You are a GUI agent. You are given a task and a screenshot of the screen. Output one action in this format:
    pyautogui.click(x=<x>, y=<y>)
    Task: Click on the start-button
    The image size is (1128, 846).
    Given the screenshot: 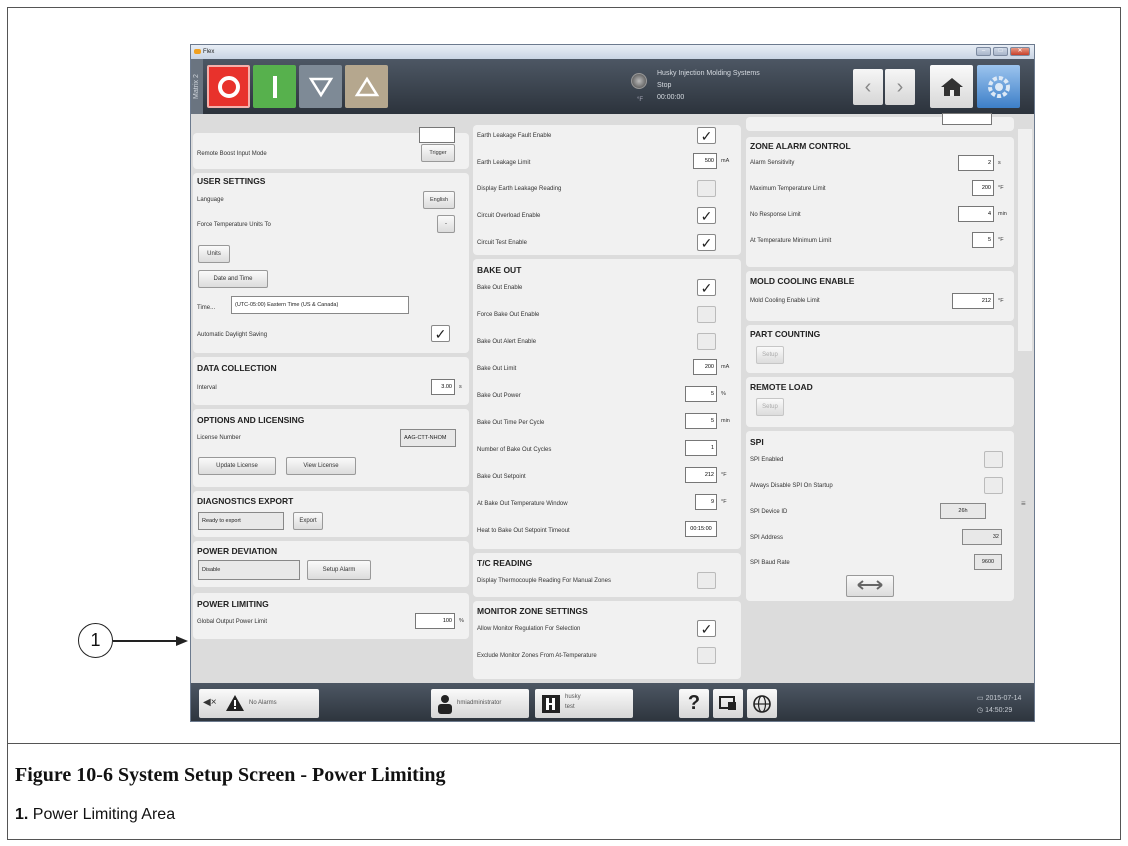 What is the action you would take?
    pyautogui.click(x=274, y=86)
    